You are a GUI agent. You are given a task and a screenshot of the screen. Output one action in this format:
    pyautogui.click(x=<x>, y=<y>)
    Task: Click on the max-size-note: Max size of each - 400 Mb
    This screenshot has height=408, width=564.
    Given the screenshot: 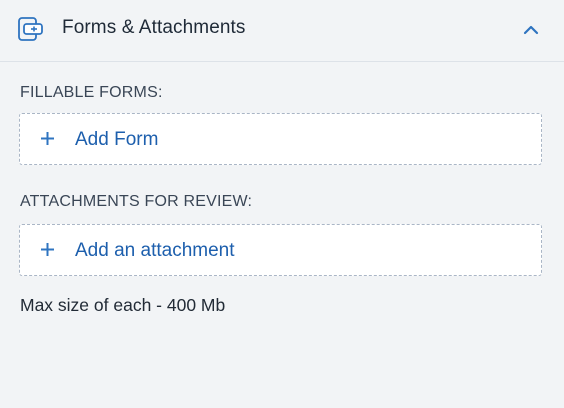 What is the action you would take?
    pyautogui.click(x=123, y=305)
    